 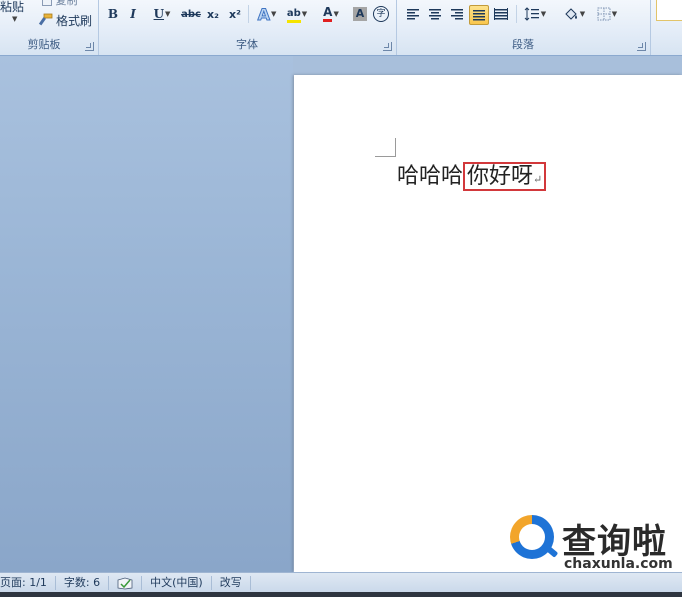 I want to click on align-right-button, so click(x=457, y=14).